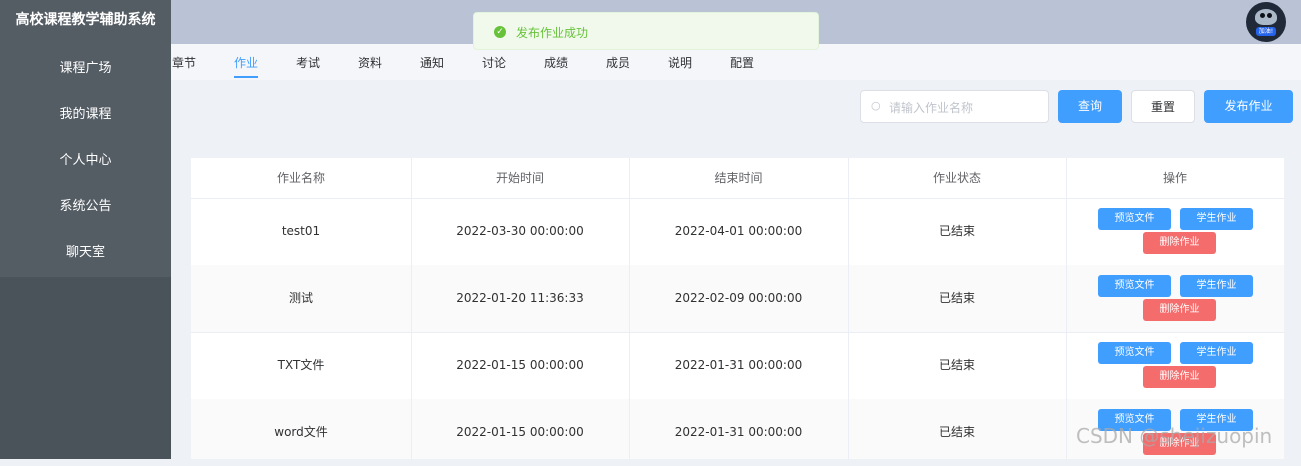  What do you see at coordinates (85, 205) in the screenshot?
I see `sidebar-item-announcements: 系统公告` at bounding box center [85, 205].